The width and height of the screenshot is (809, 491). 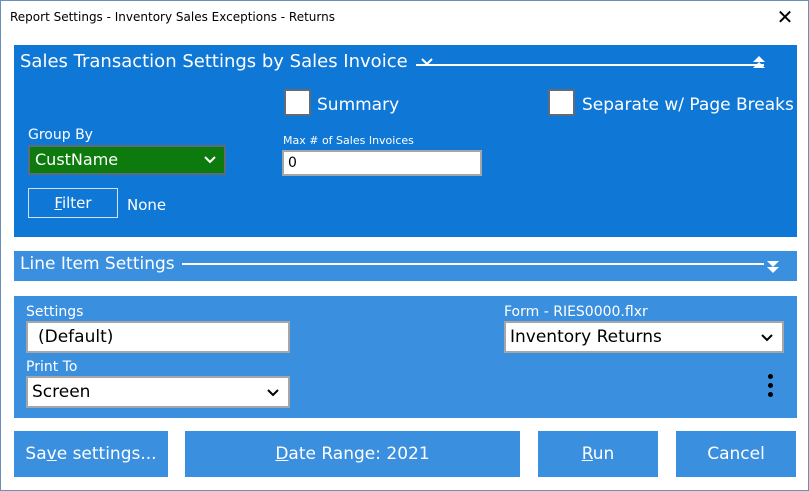 What do you see at coordinates (73, 203) in the screenshot?
I see `filter-button: Filter` at bounding box center [73, 203].